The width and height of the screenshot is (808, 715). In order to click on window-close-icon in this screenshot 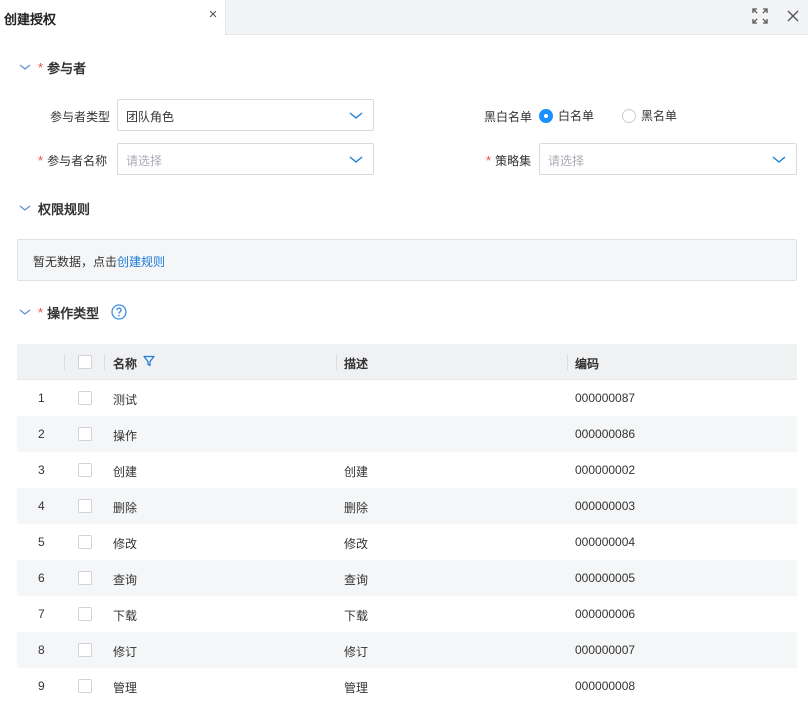, I will do `click(793, 16)`.